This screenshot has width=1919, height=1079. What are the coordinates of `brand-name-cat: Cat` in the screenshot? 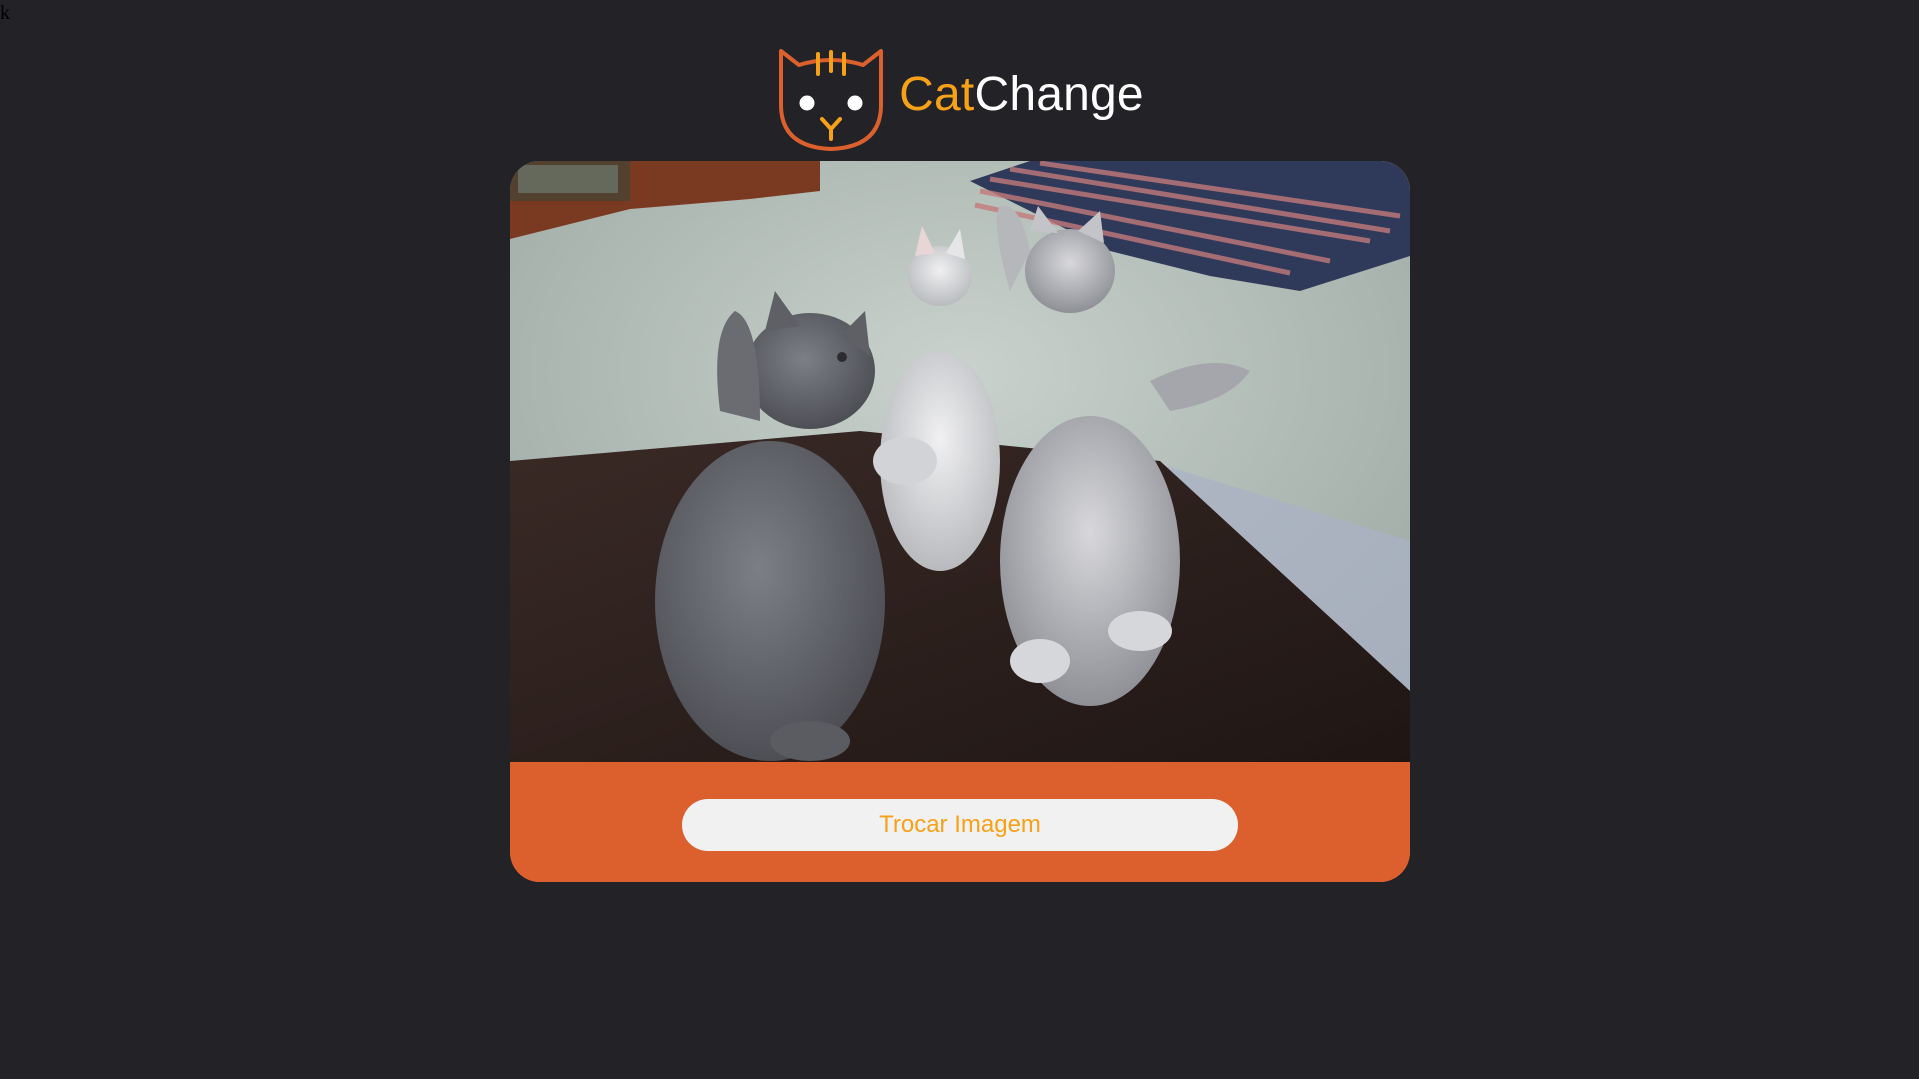 It's located at (937, 94).